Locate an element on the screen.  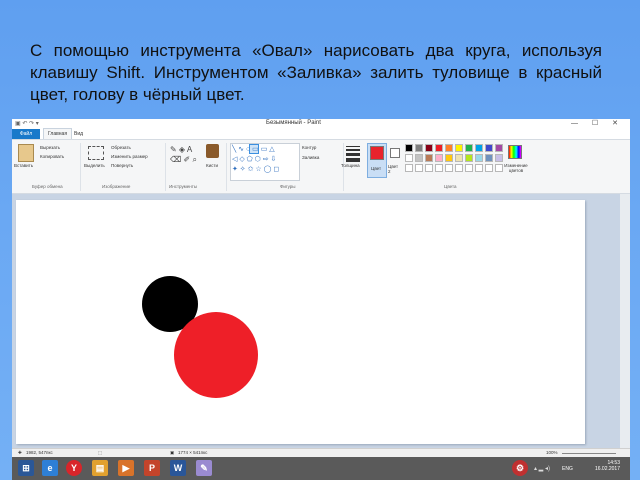
language-indicator: ENG is located at coordinates (567, 469).